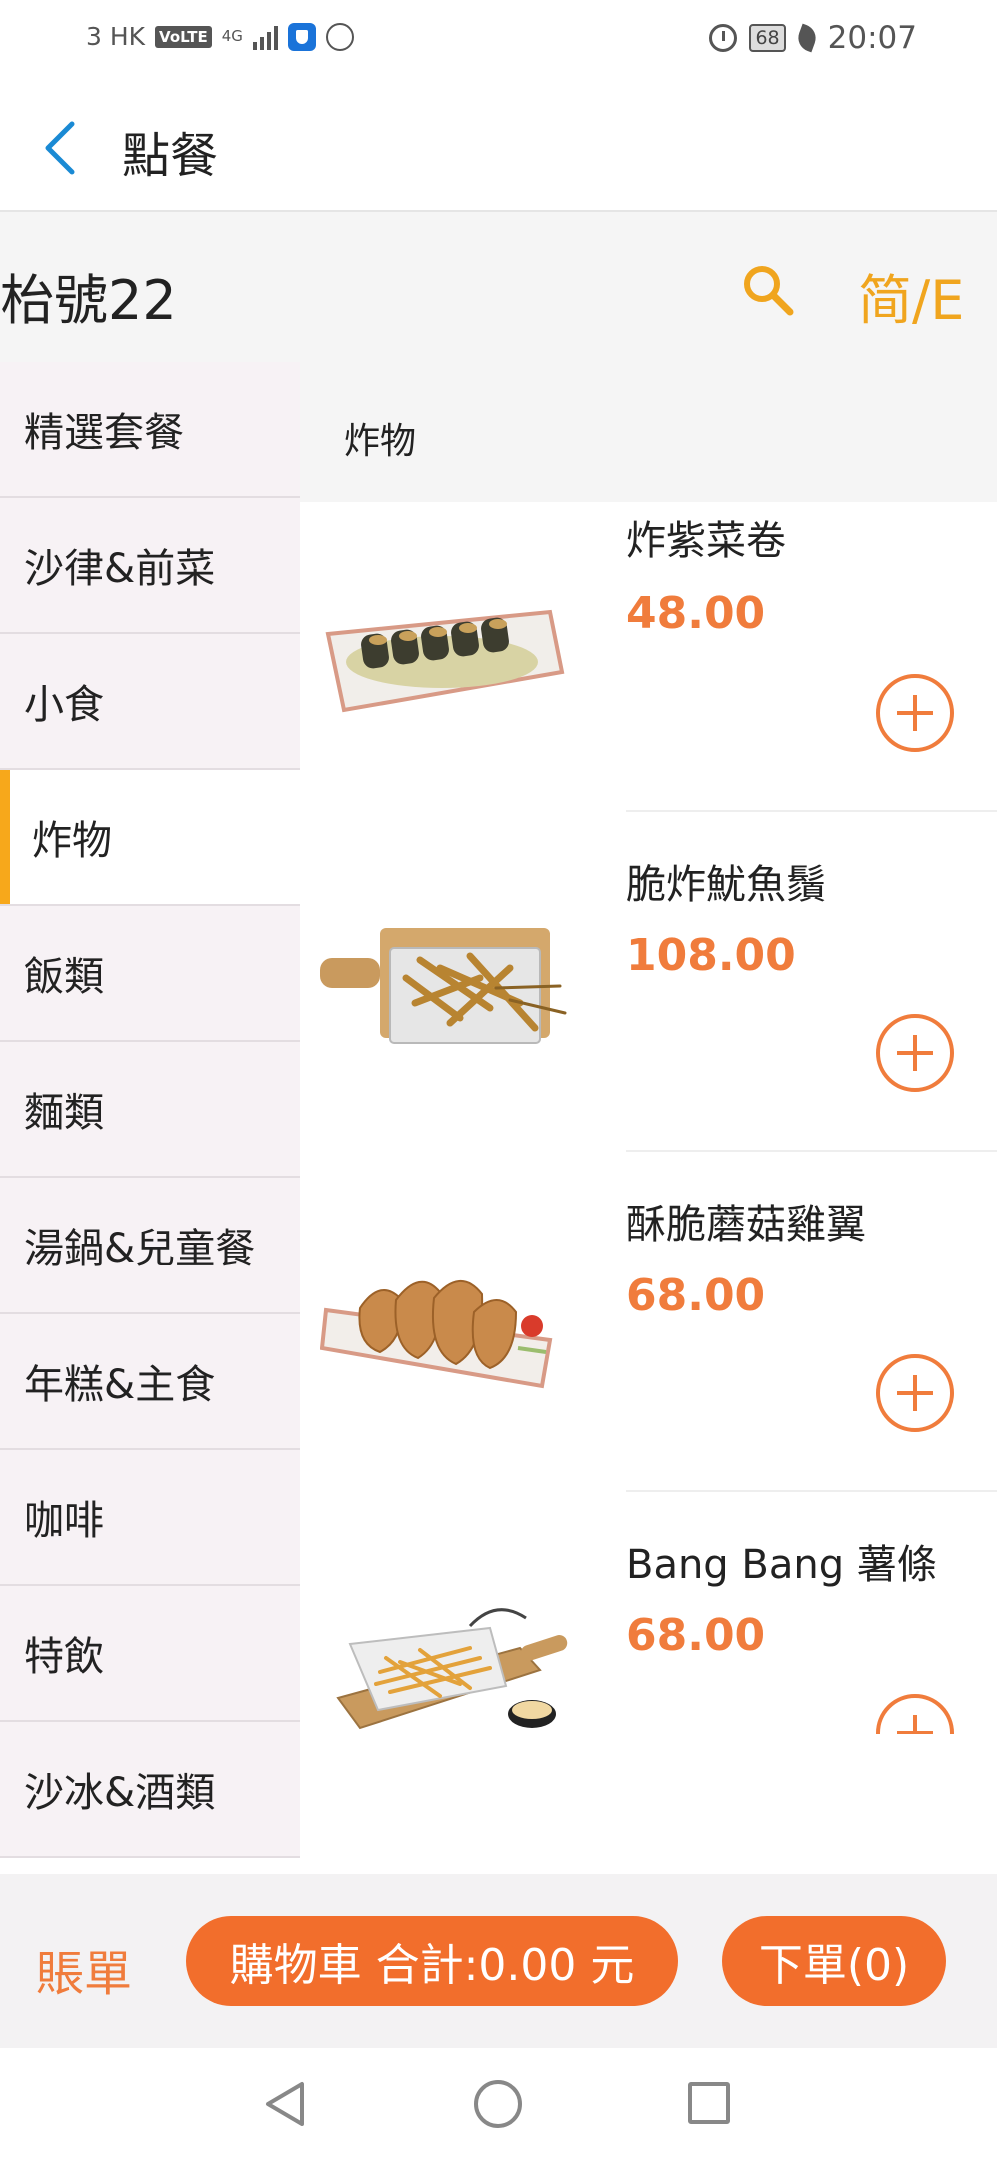 The width and height of the screenshot is (997, 2160). I want to click on category-label: 湯鍋&兒童餐, so click(140, 1249).